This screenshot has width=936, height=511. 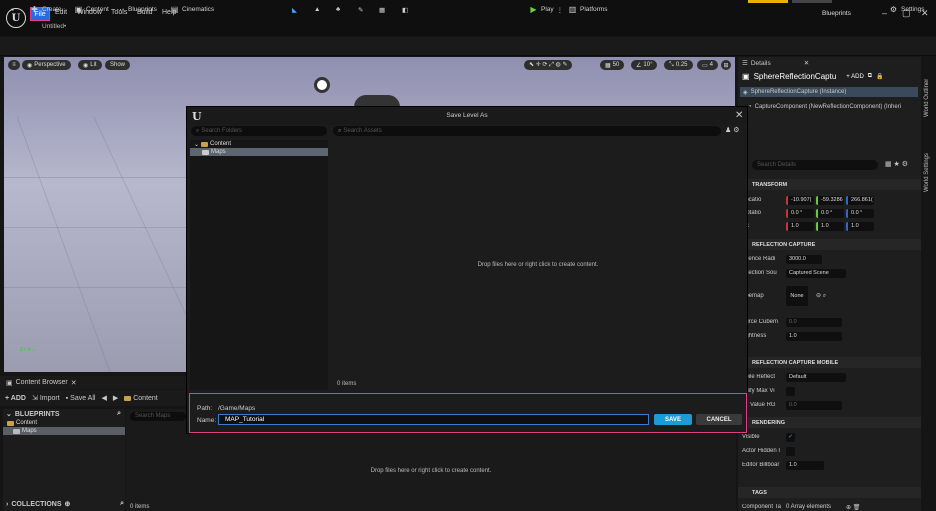 What do you see at coordinates (294, 9) in the screenshot?
I see `select-mode-icon: ◣` at bounding box center [294, 9].